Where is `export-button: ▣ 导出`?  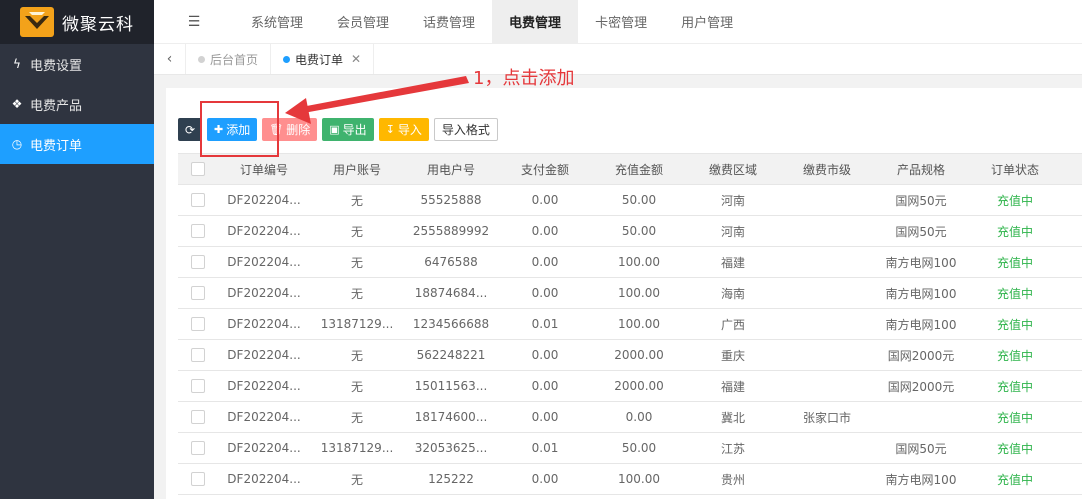
export-button: ▣ 导出 is located at coordinates (348, 129).